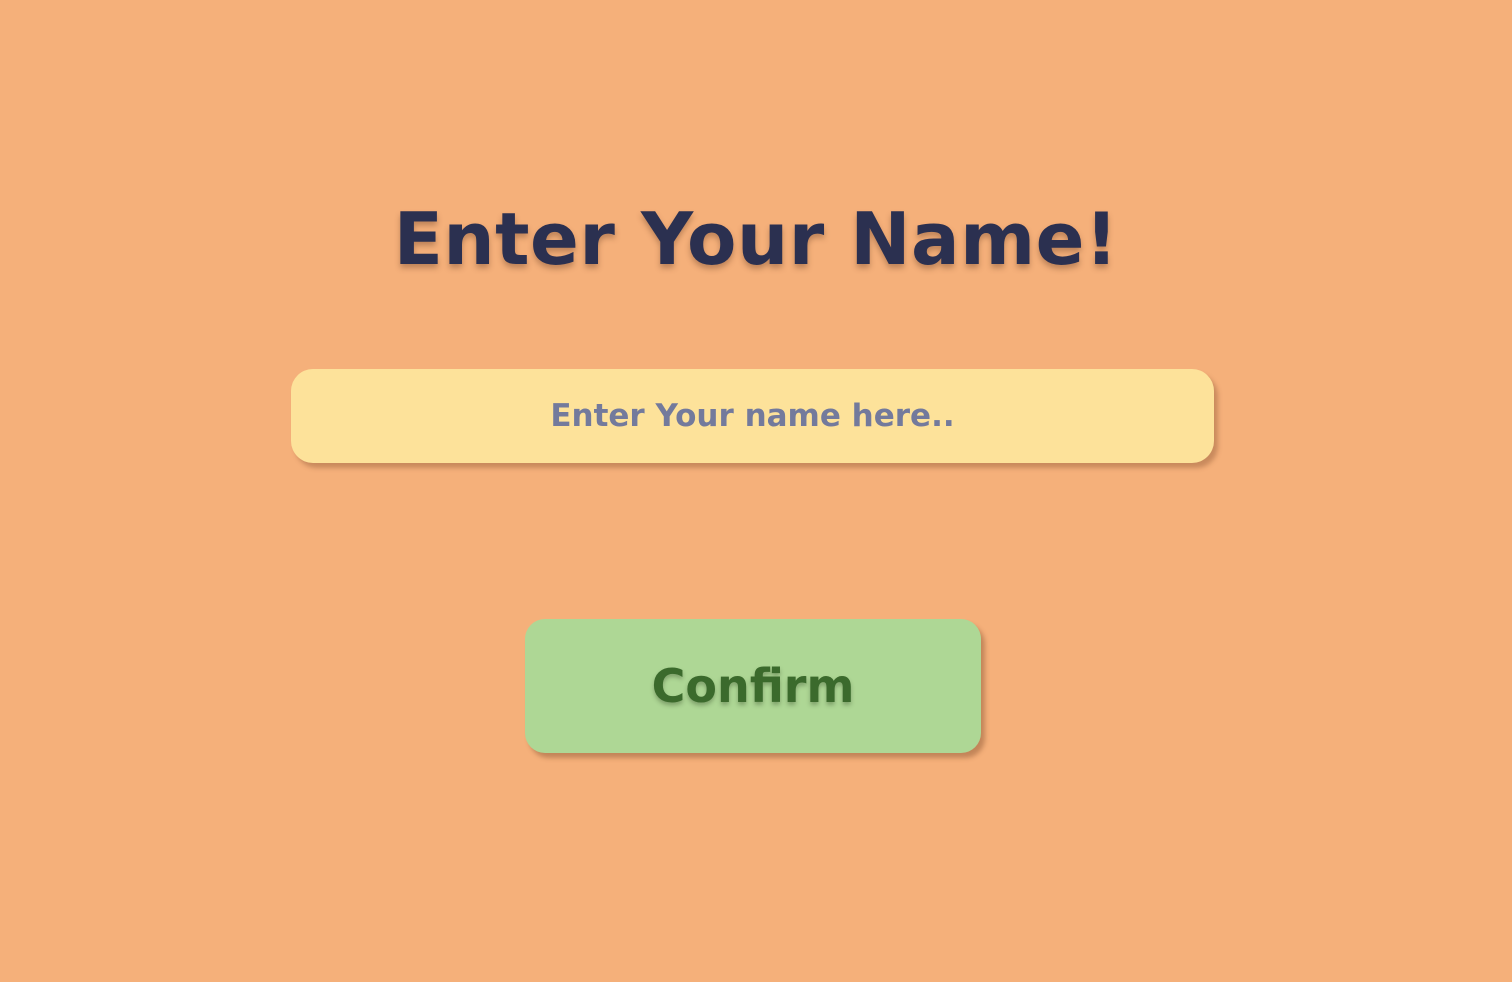  Describe the element at coordinates (756, 239) in the screenshot. I see `page-title: Enter Your Name!` at that location.